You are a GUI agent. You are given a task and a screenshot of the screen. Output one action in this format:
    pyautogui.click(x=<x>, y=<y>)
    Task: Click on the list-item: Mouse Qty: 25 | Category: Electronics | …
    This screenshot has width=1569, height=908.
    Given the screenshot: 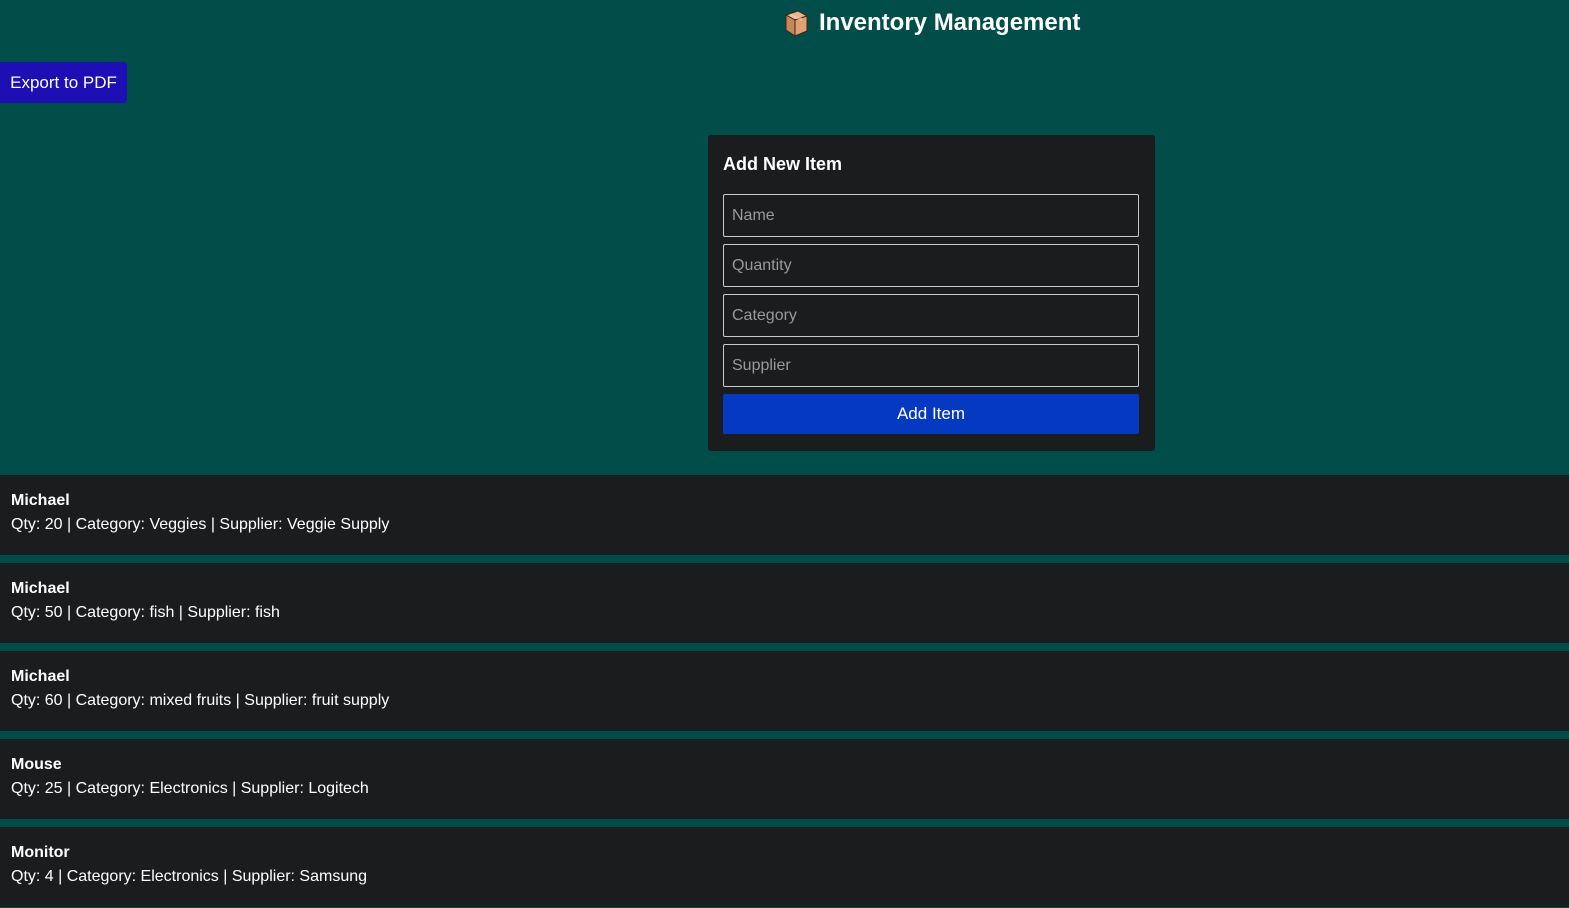 What is the action you would take?
    pyautogui.click(x=784, y=779)
    